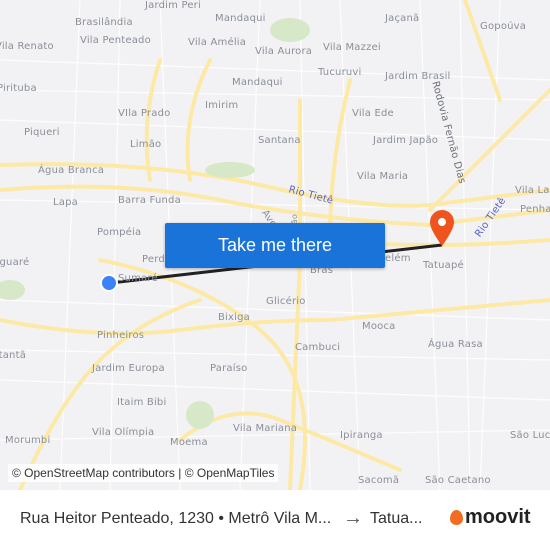 Image resolution: width=550 pixels, height=550 pixels. Describe the element at coordinates (535, 209) in the screenshot. I see `map-label: Penha` at that location.